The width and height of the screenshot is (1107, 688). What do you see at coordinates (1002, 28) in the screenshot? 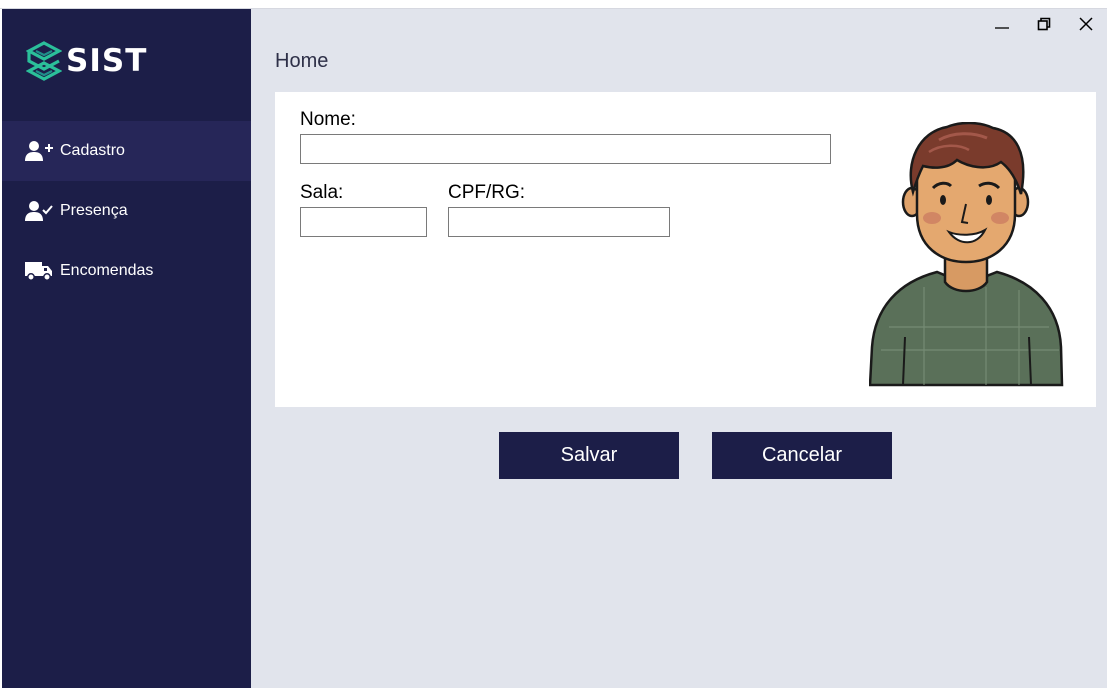
I see `minimize-icon` at bounding box center [1002, 28].